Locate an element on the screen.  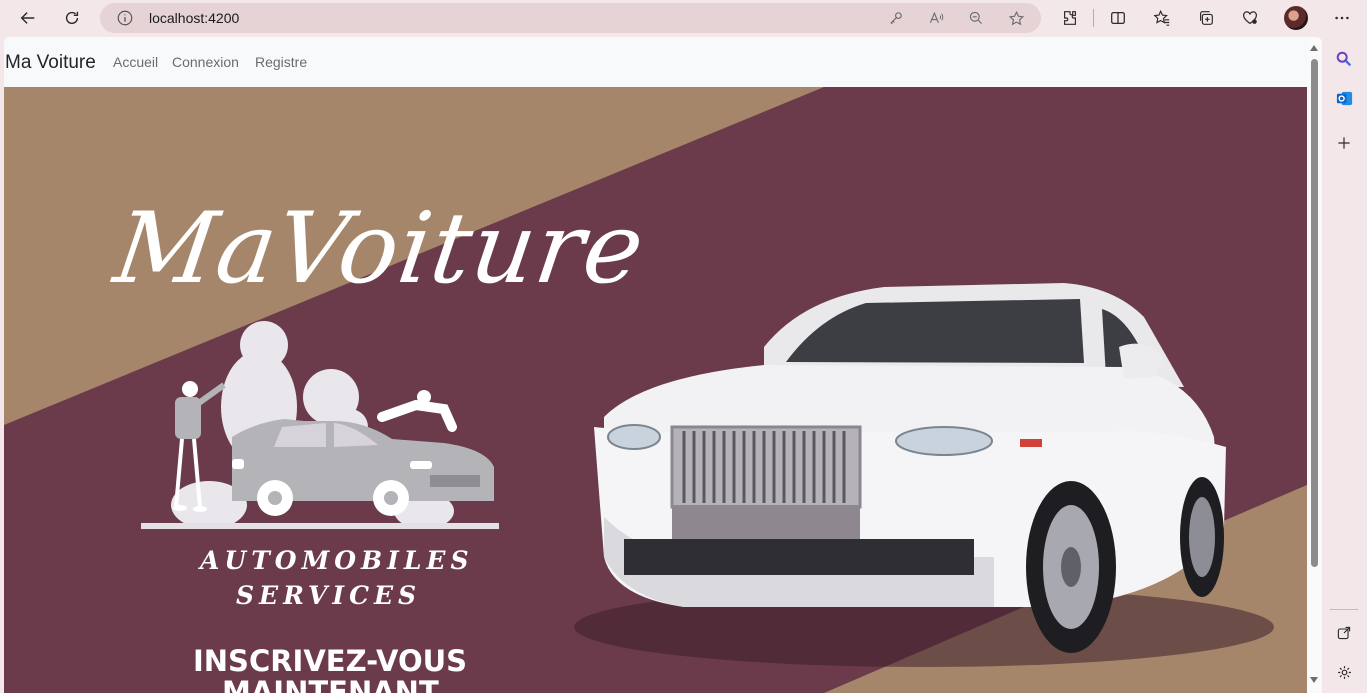
scroll-down-arrow-icon is located at coordinates (1314, 680).